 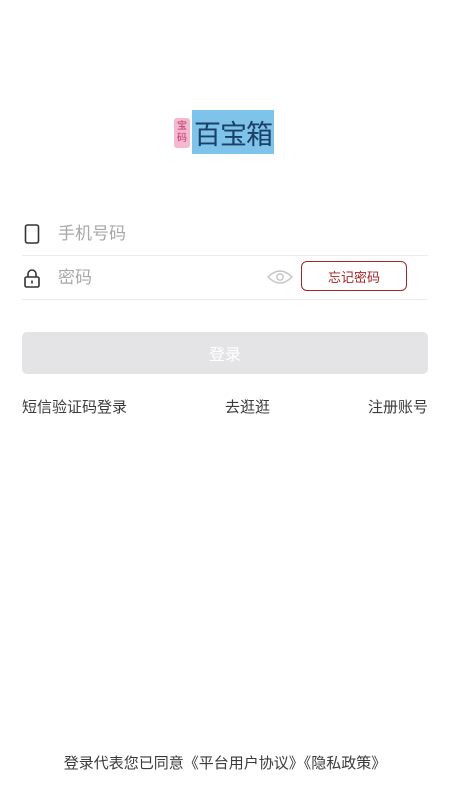 I want to click on terms-link: 《平台用户协议》, so click(x=244, y=763).